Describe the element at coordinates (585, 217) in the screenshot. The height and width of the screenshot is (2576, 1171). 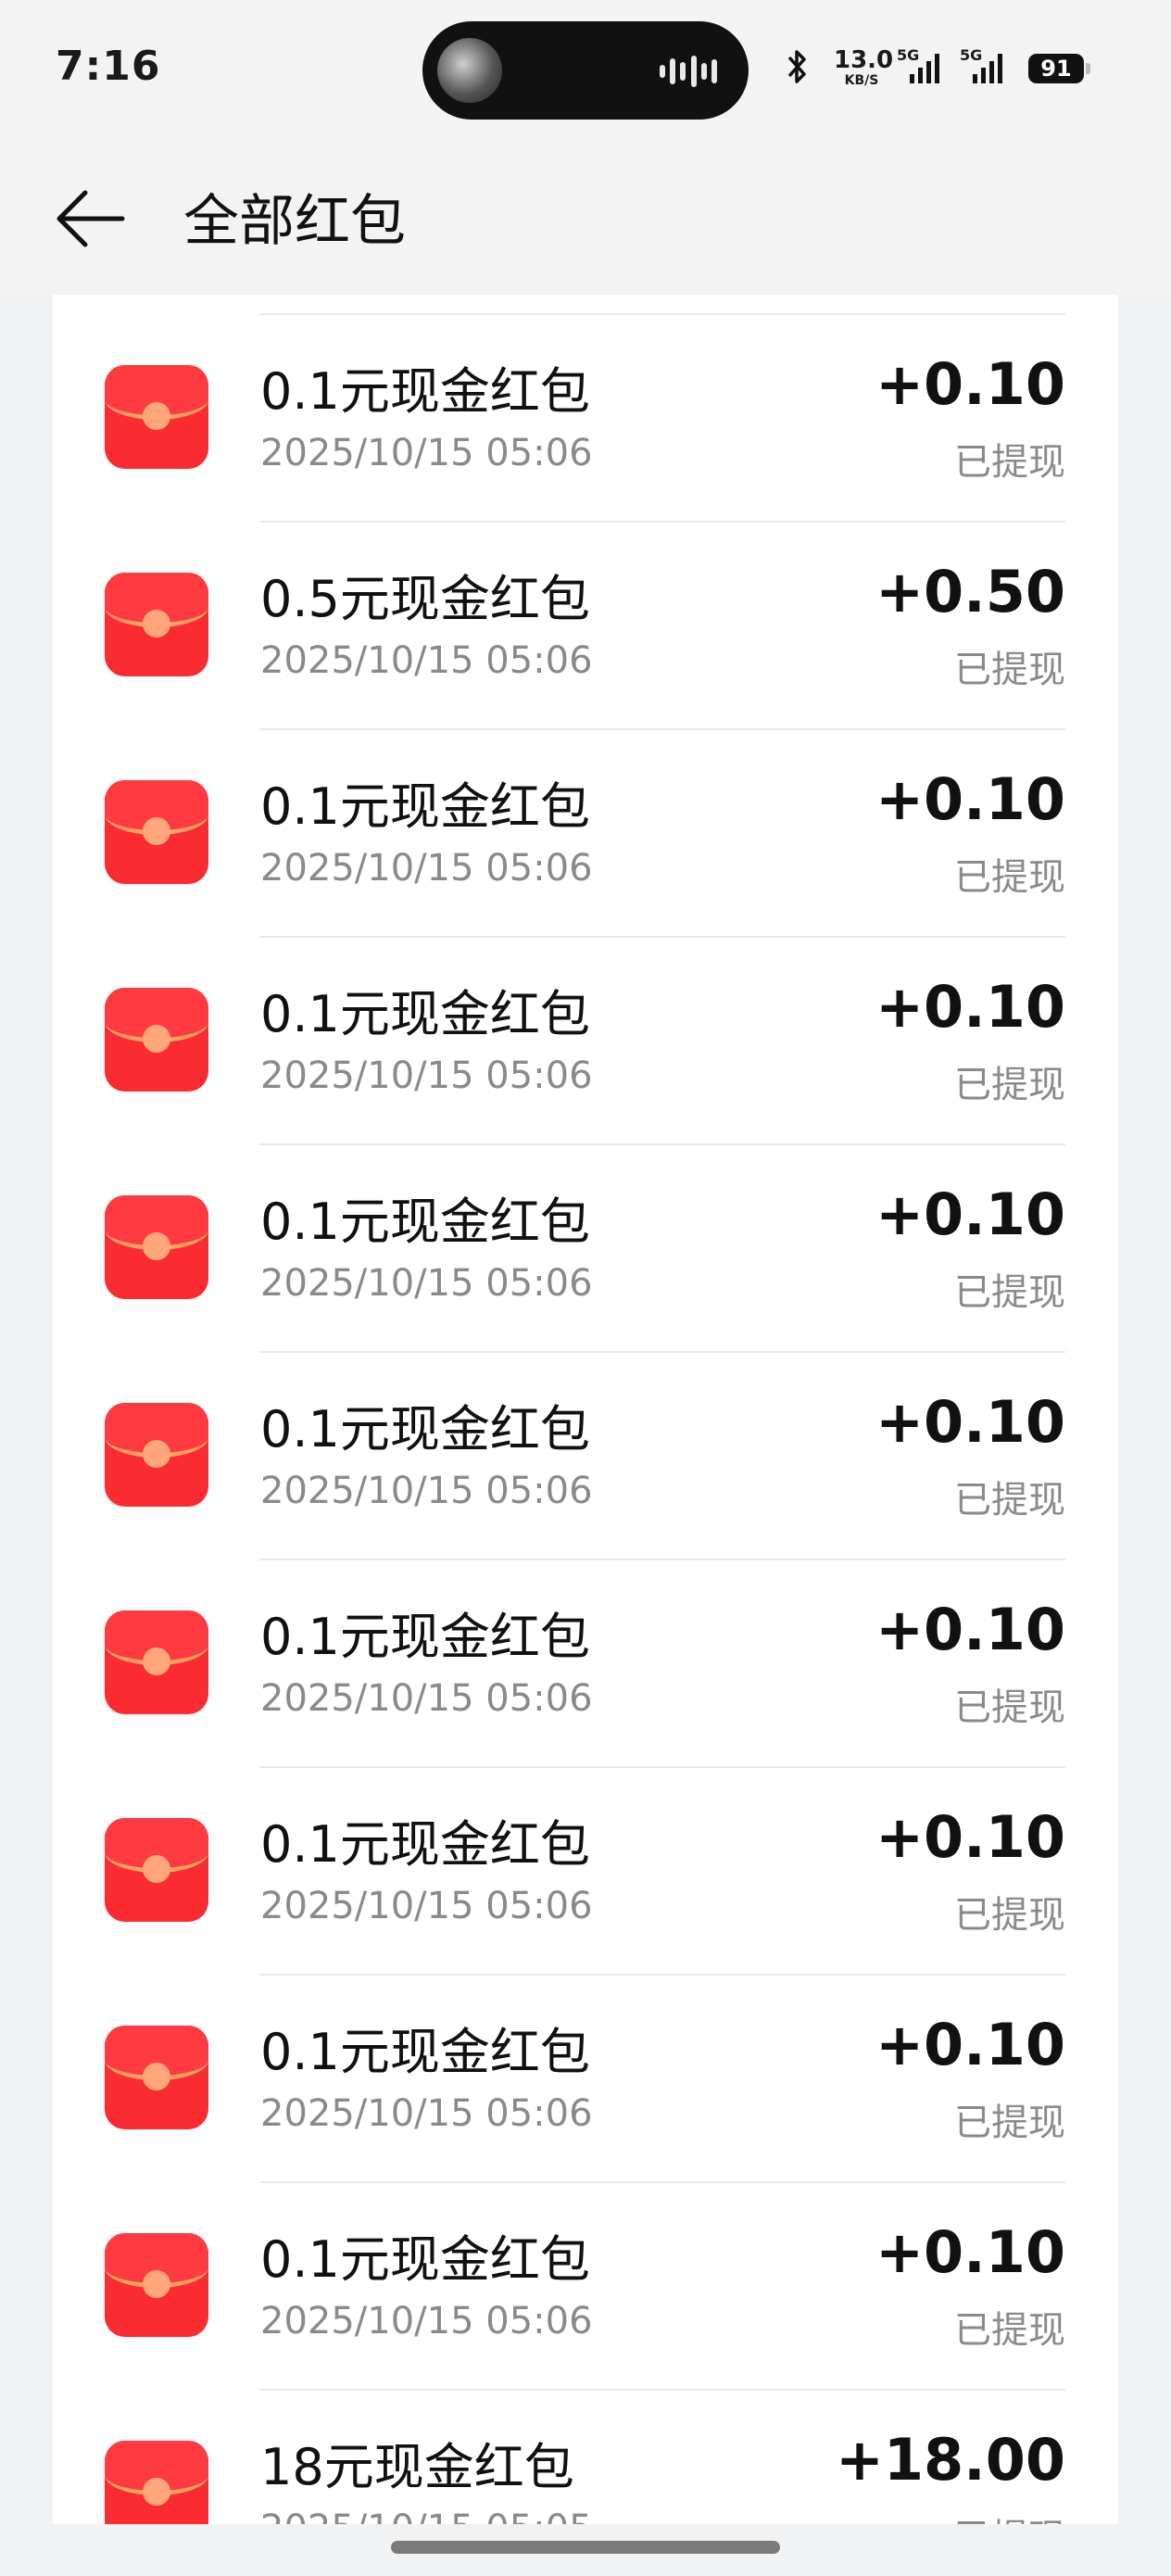
I see `app-header: 全部红包` at that location.